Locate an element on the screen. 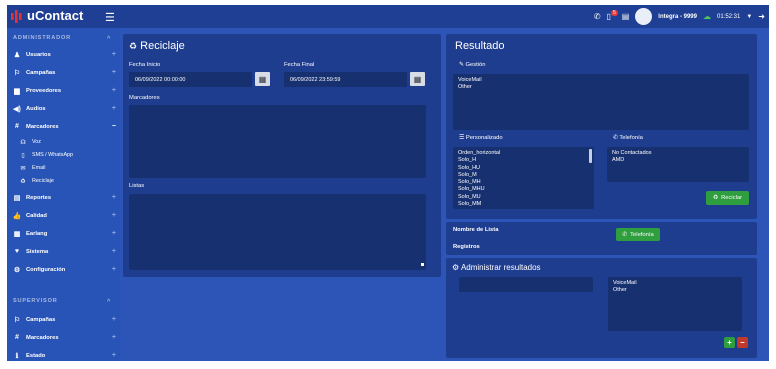  administrar-list: VoiceMail Other is located at coordinates (675, 304).